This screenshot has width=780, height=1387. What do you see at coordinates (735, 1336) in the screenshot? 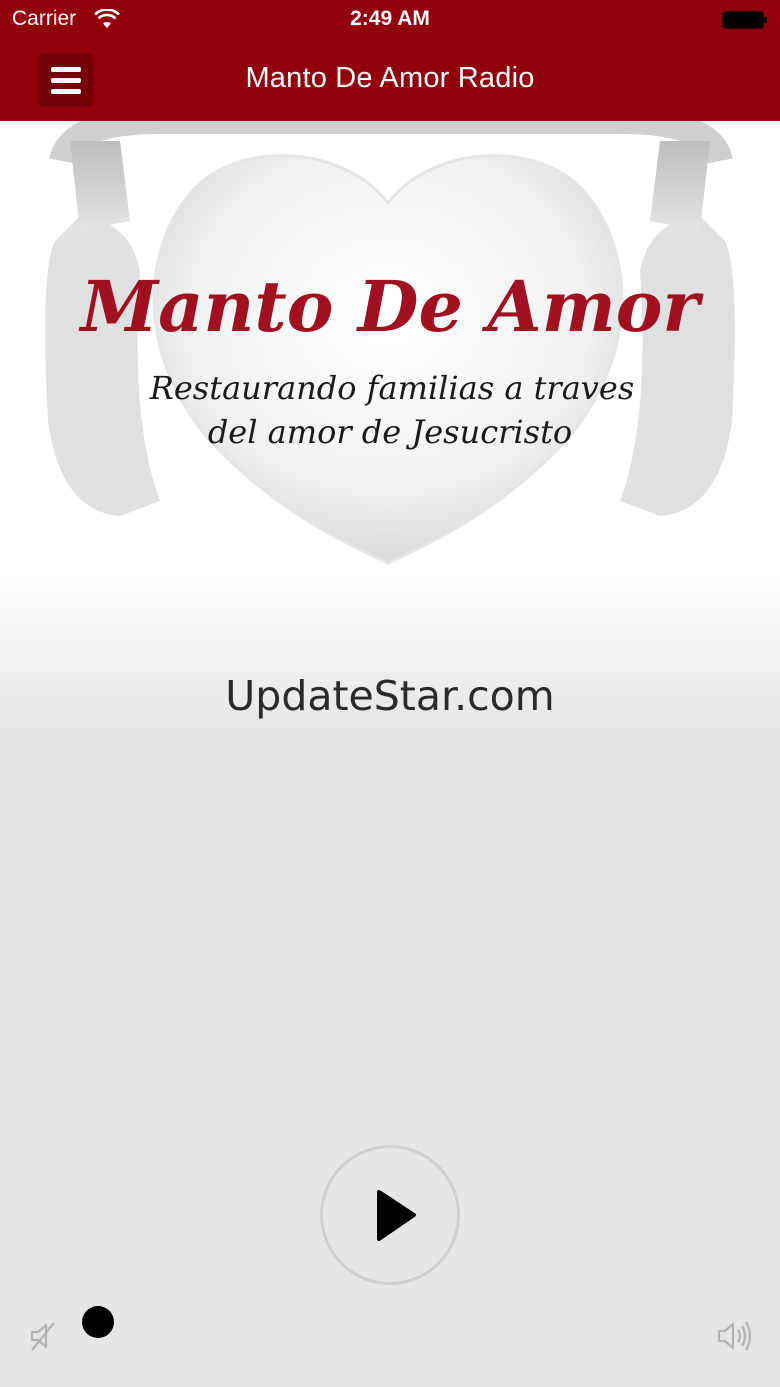
I see `volume-high-icon` at bounding box center [735, 1336].